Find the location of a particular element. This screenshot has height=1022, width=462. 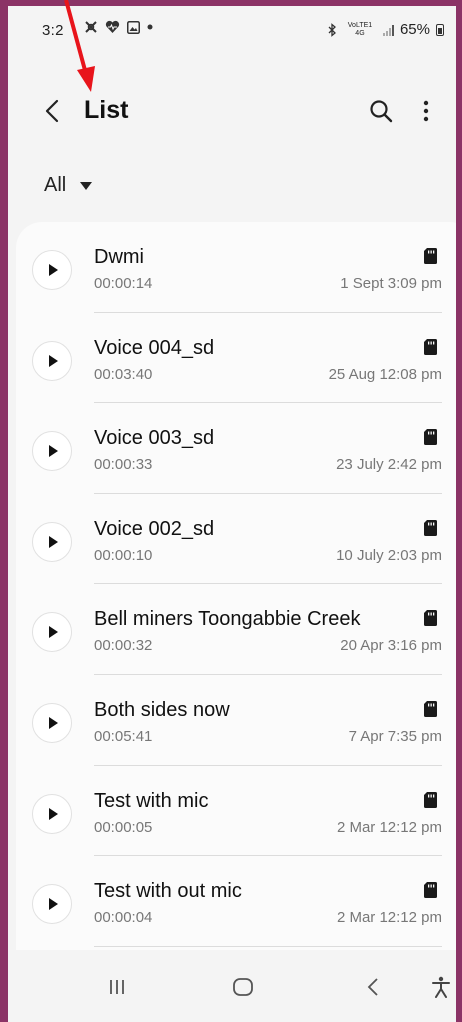

notification-icons is located at coordinates (118, 27).